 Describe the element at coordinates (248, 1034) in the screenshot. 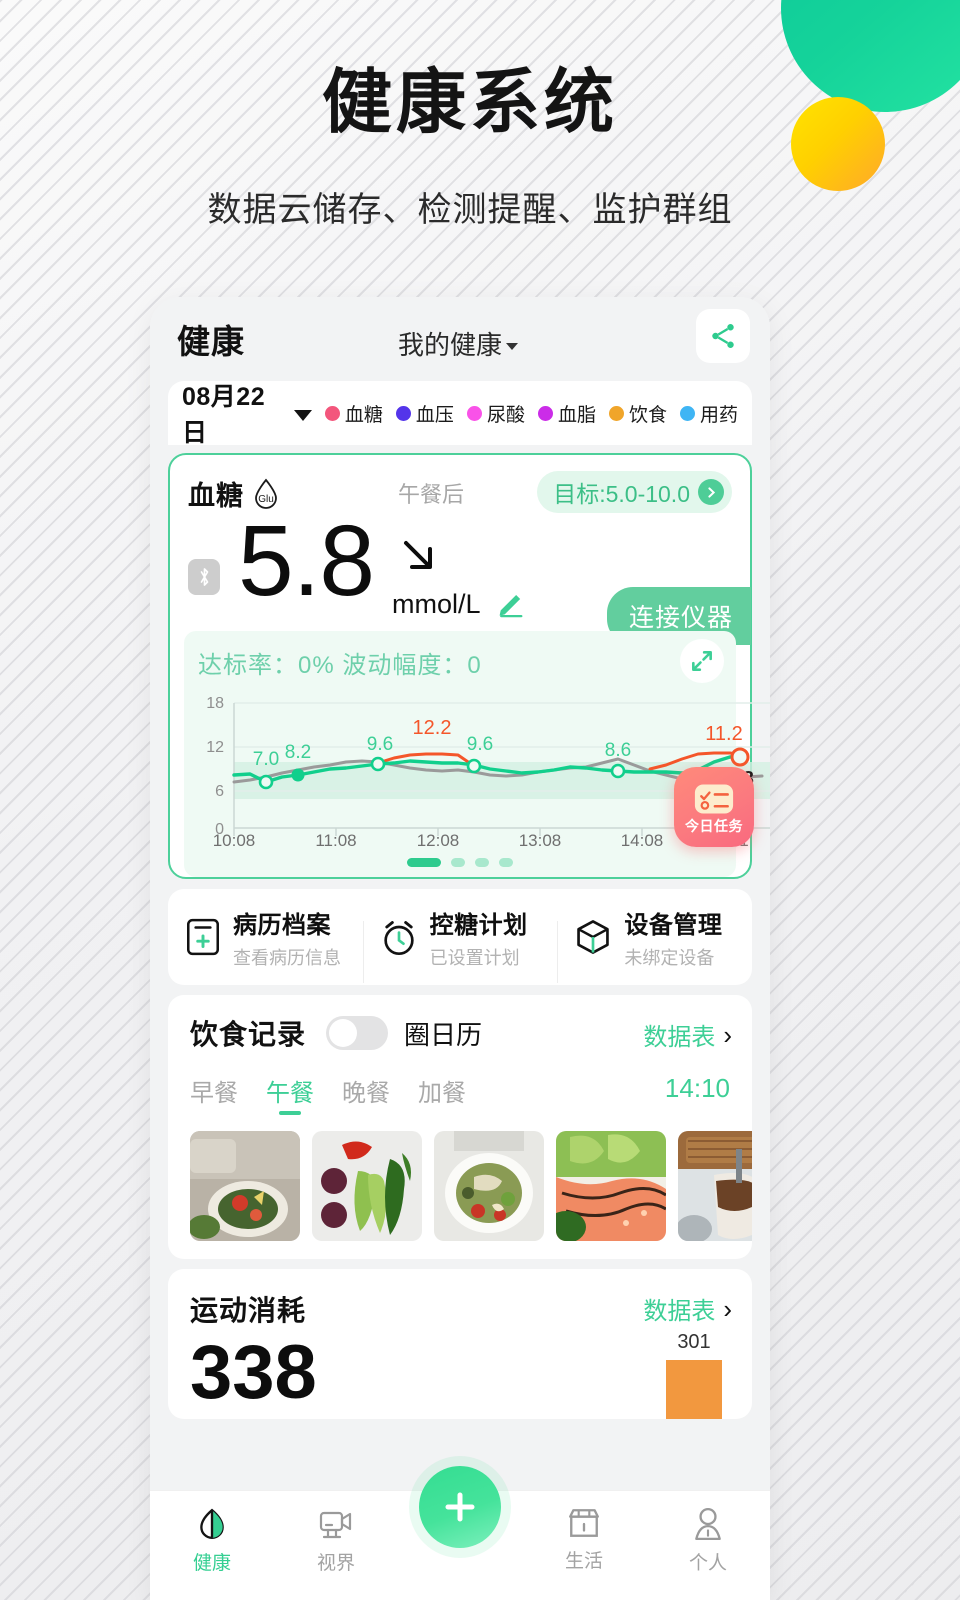

I see `diet-title: 饮食记录` at that location.